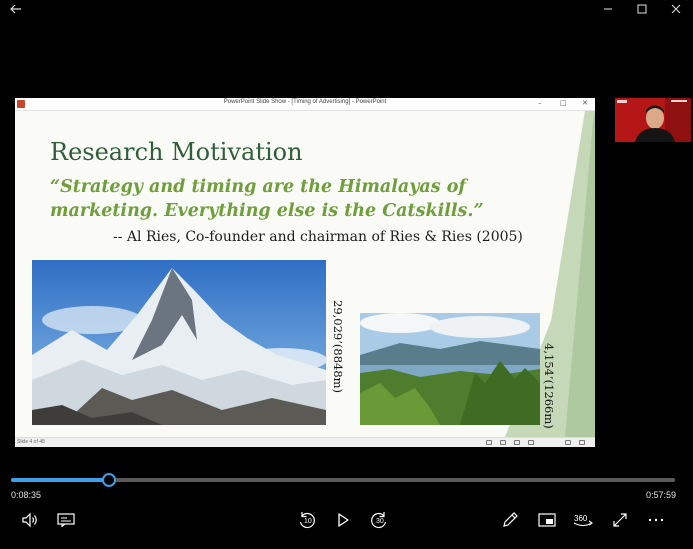  I want to click on skip-back-button: 10, so click(307, 520).